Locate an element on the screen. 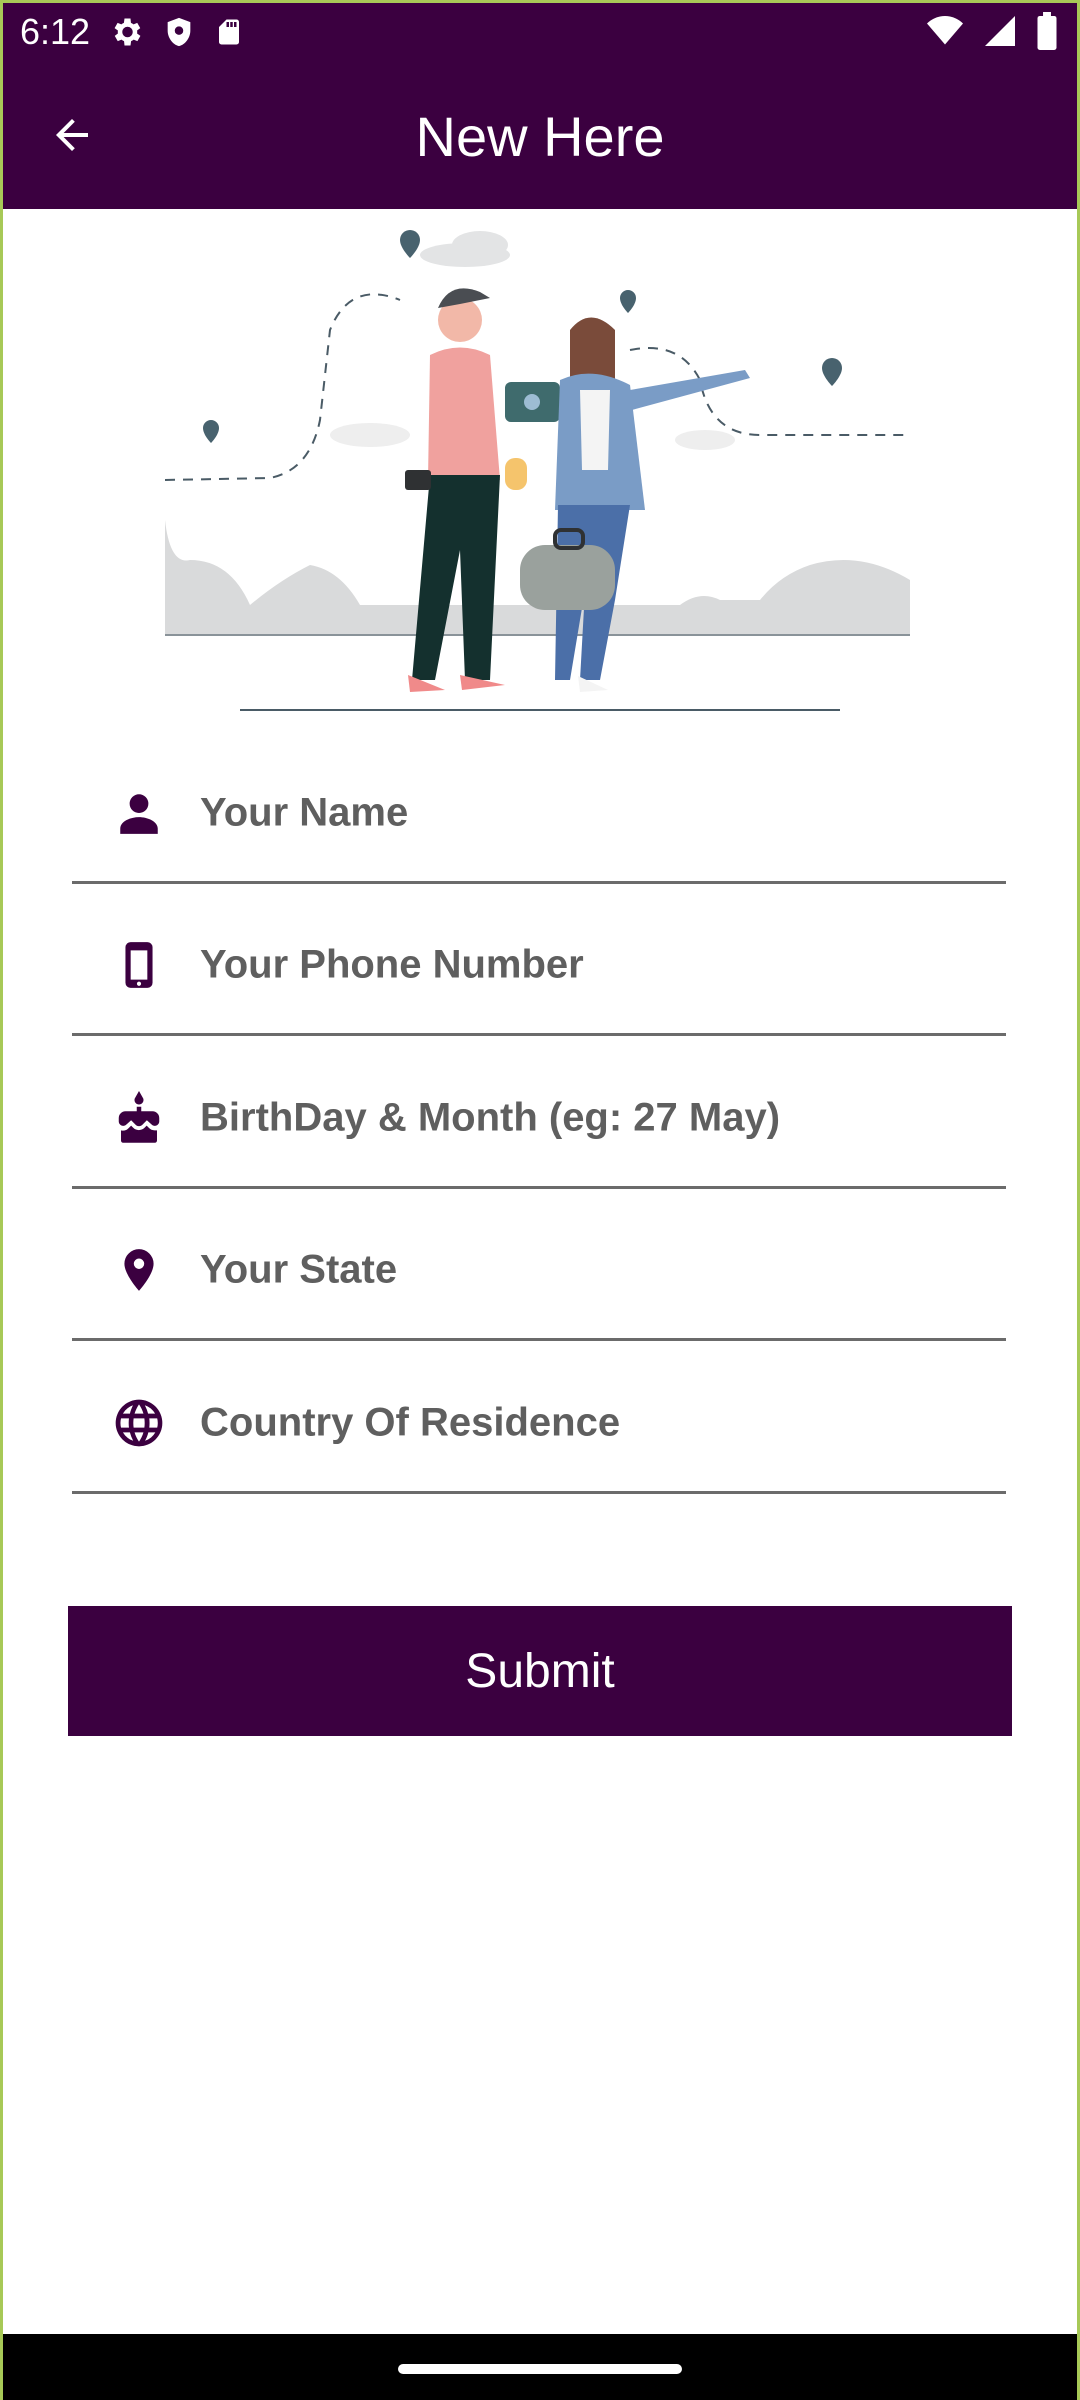  location-pin-icon is located at coordinates (139, 1270).